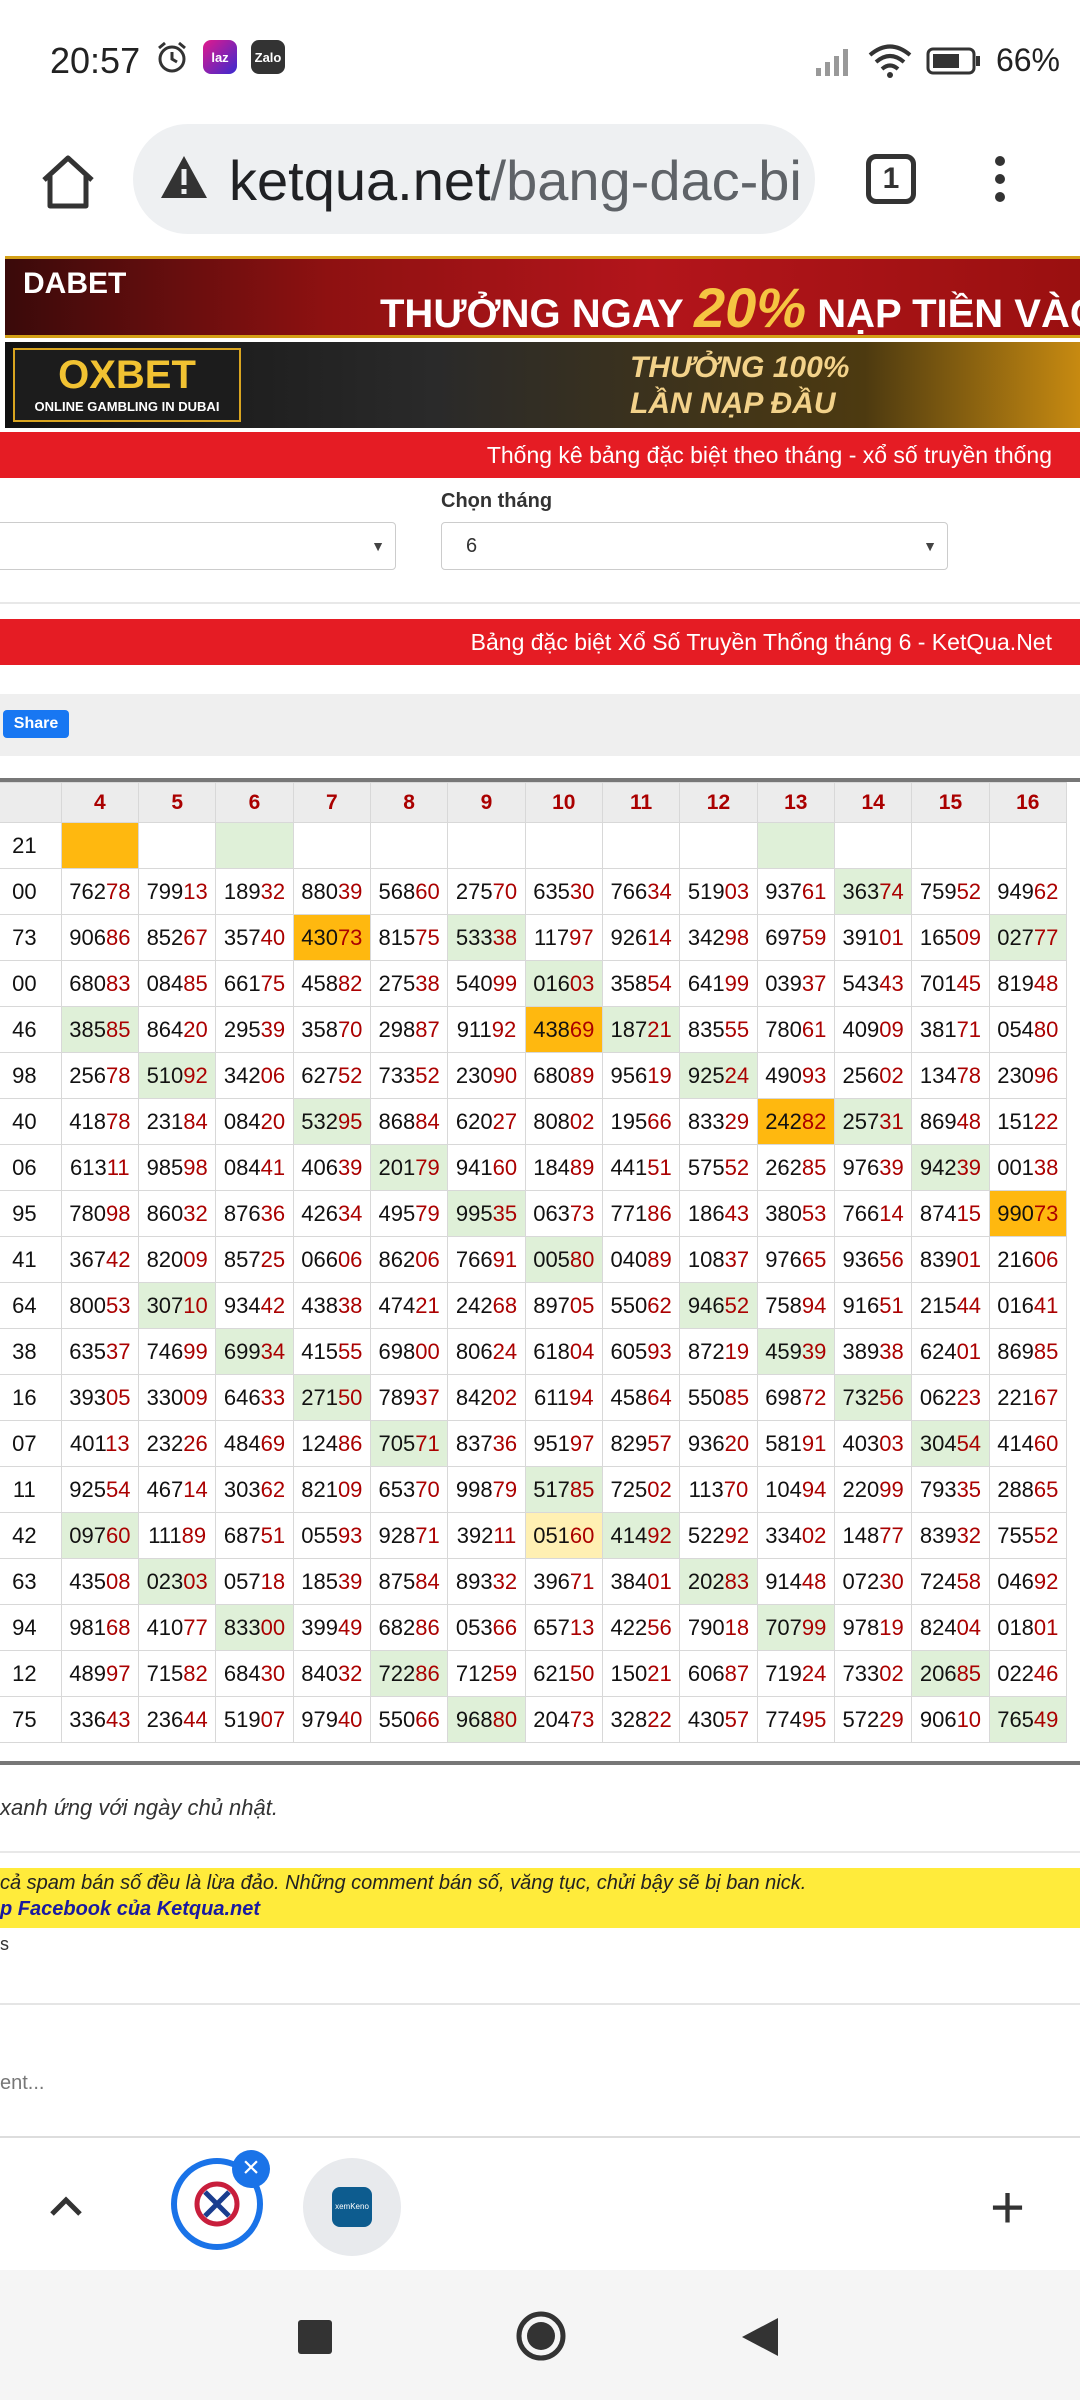 This screenshot has height=2400, width=1080. I want to click on warning-icon, so click(184, 177).